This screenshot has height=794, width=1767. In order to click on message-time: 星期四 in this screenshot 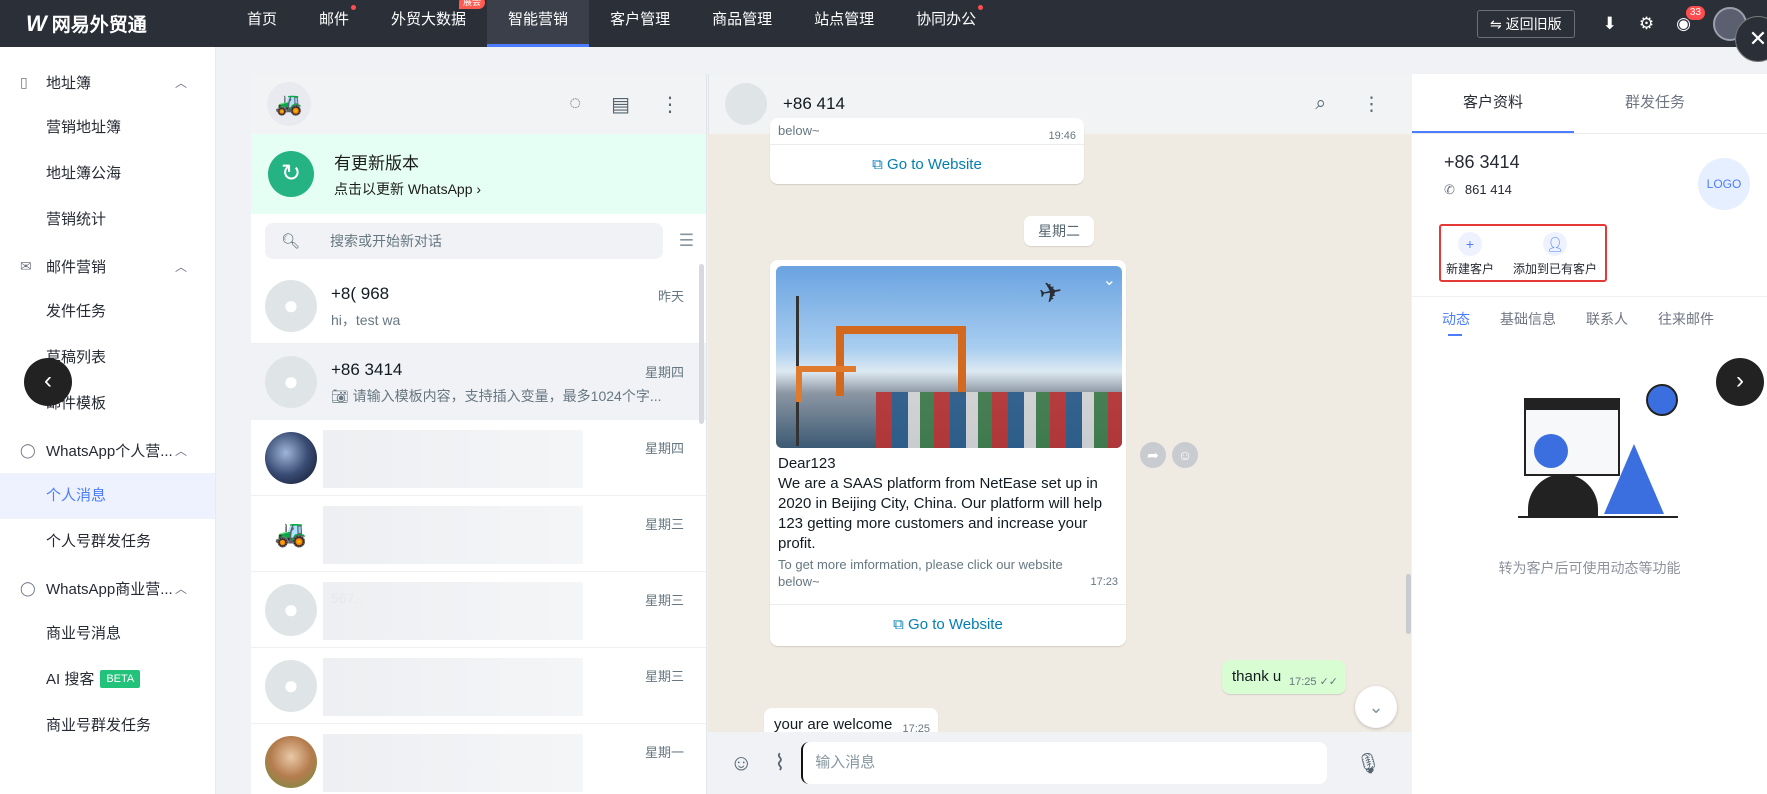, I will do `click(664, 448)`.